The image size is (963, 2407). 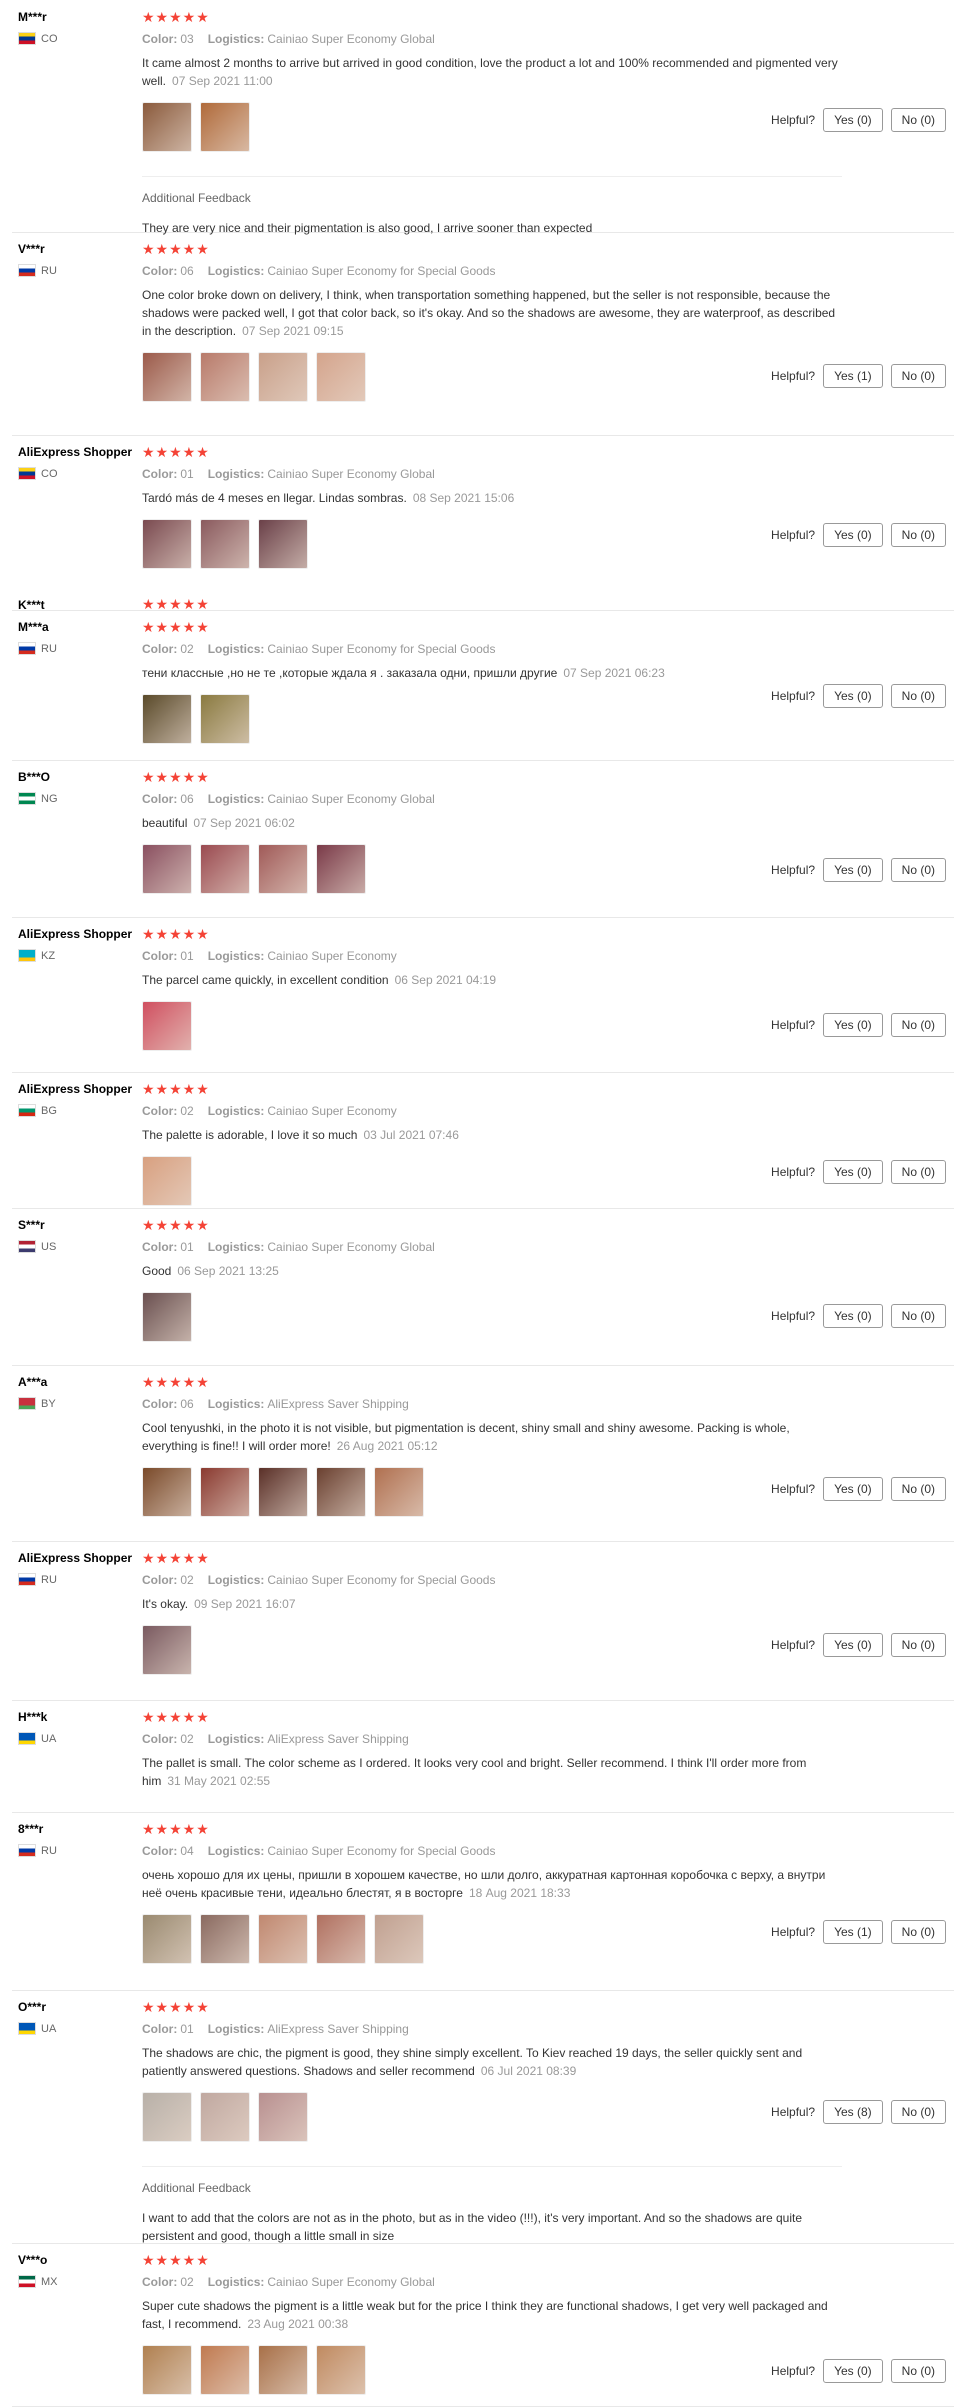 I want to click on logistics-value: AliExpress Saver Shipping, so click(x=338, y=2029).